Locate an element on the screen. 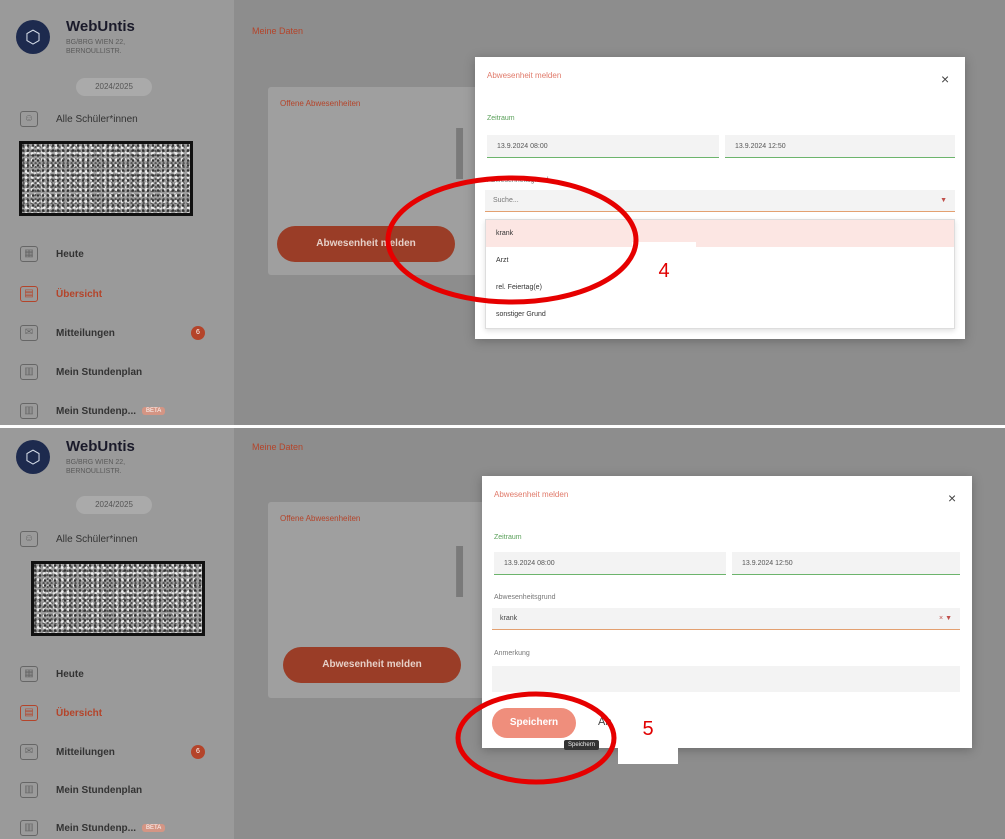 The image size is (1005, 839). reason-select: krank × ▼ is located at coordinates (726, 619).